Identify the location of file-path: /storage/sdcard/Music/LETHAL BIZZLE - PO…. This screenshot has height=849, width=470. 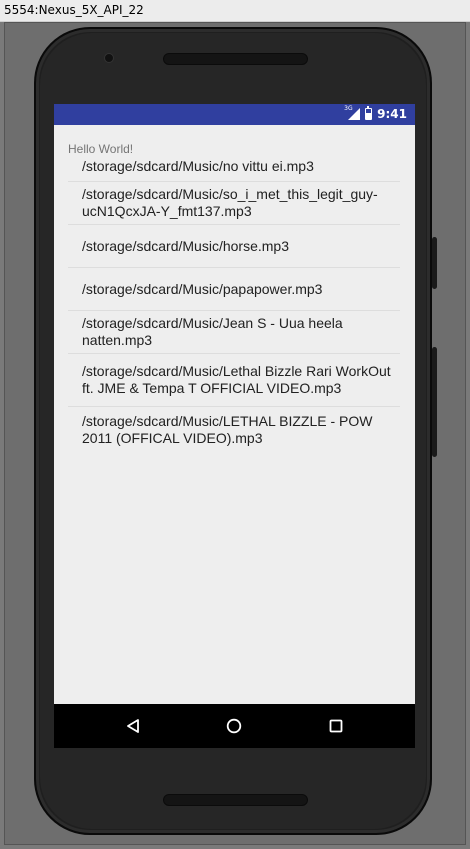
(227, 429).